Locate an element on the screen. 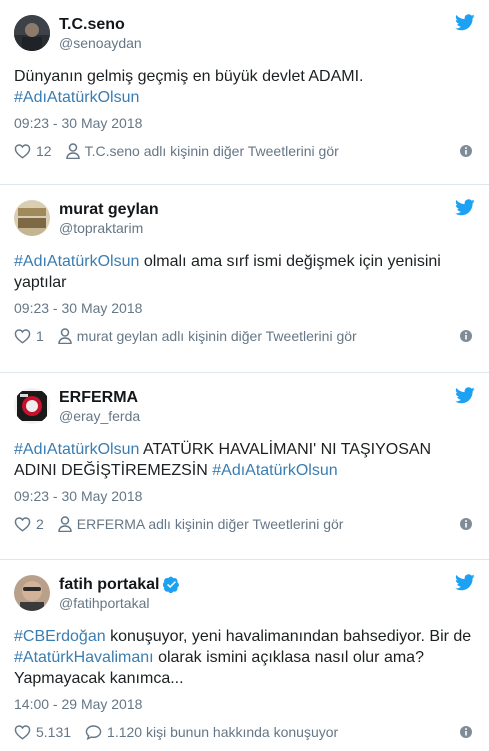 The image size is (489, 751). user-handle: @senoaydan is located at coordinates (100, 43).